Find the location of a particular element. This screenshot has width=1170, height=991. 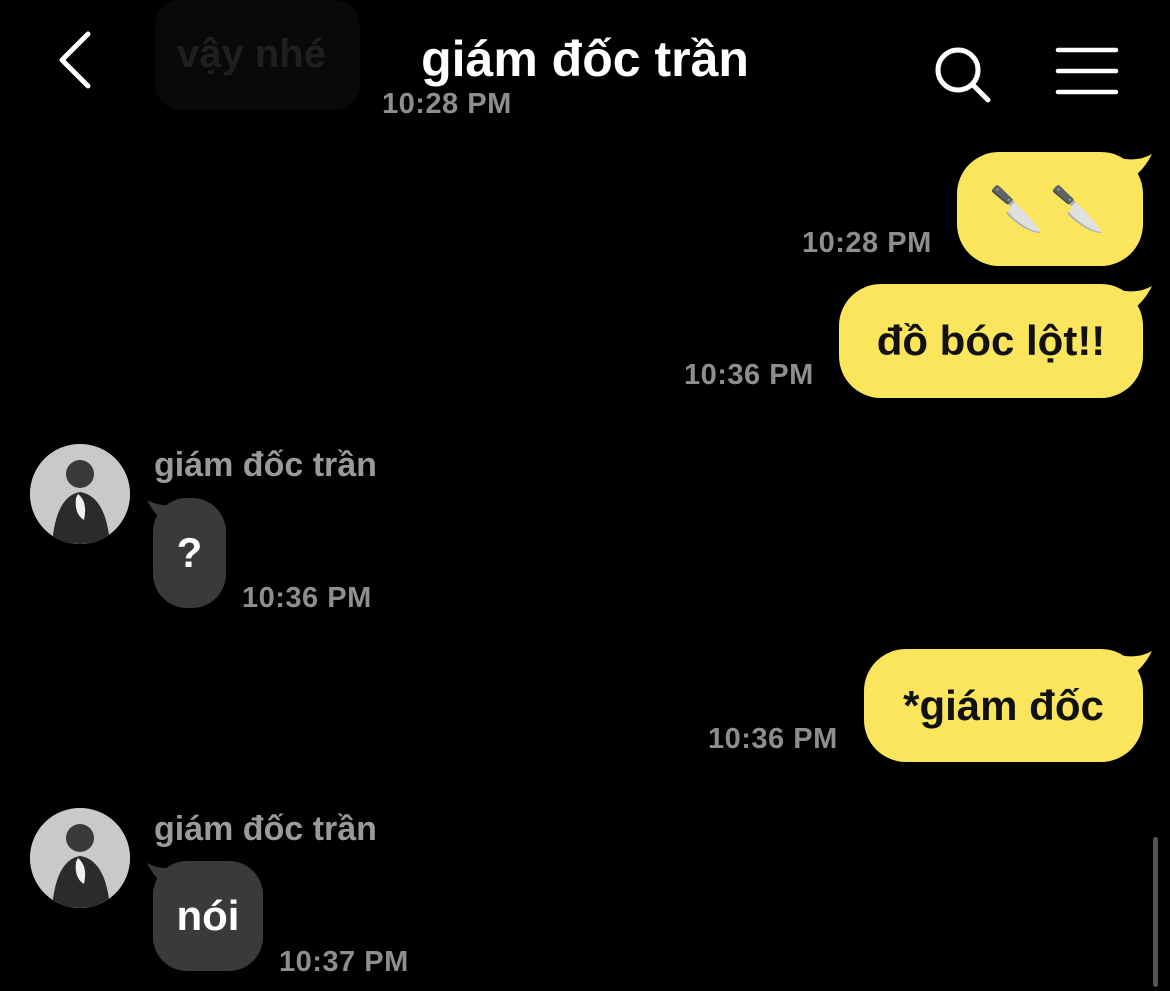

outgoing-message-bubble: *giám đốc is located at coordinates (1003, 705).